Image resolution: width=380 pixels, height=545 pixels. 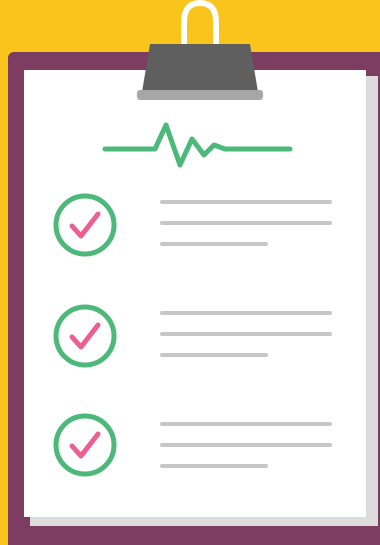 What do you see at coordinates (197, 145) in the screenshot?
I see `heartbeat-icon` at bounding box center [197, 145].